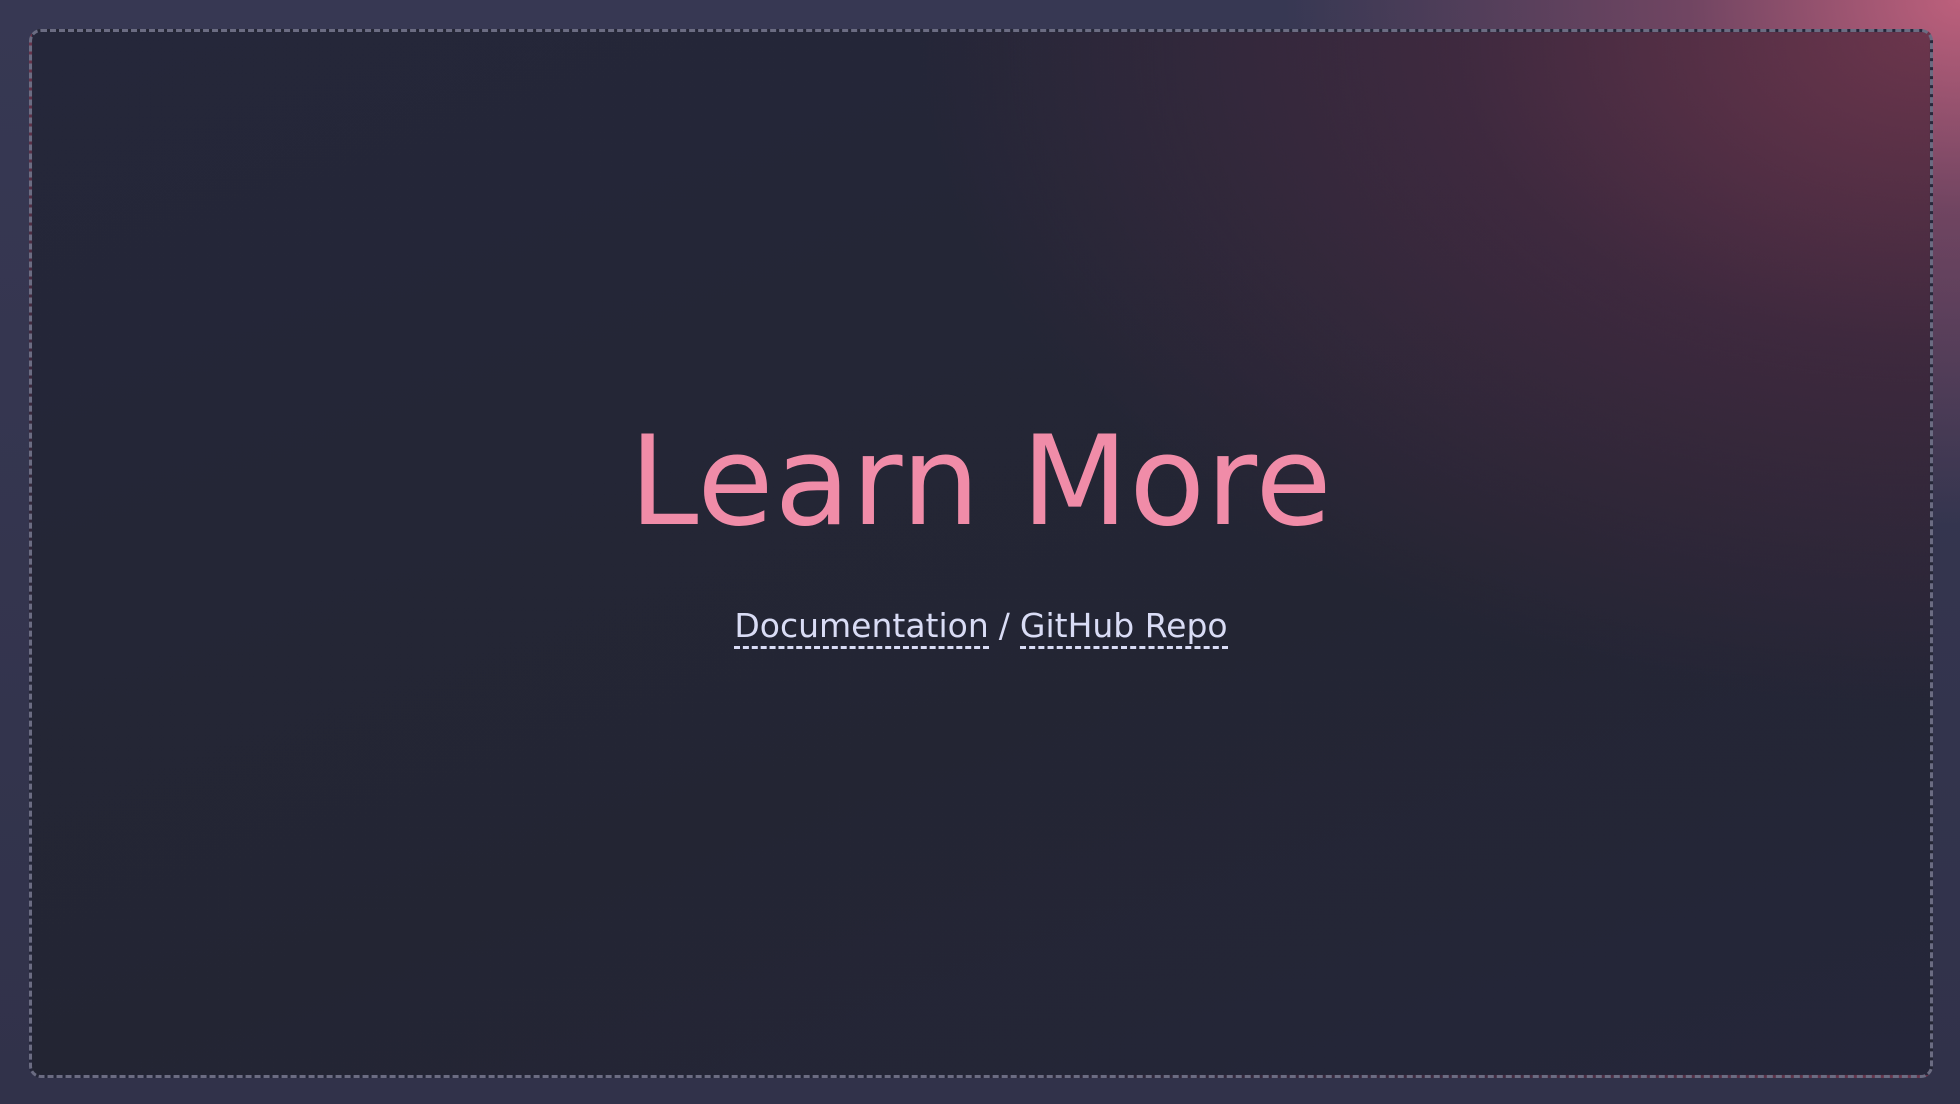 This screenshot has width=1960, height=1104. I want to click on github-repo-link: GitHub Repo, so click(1123, 627).